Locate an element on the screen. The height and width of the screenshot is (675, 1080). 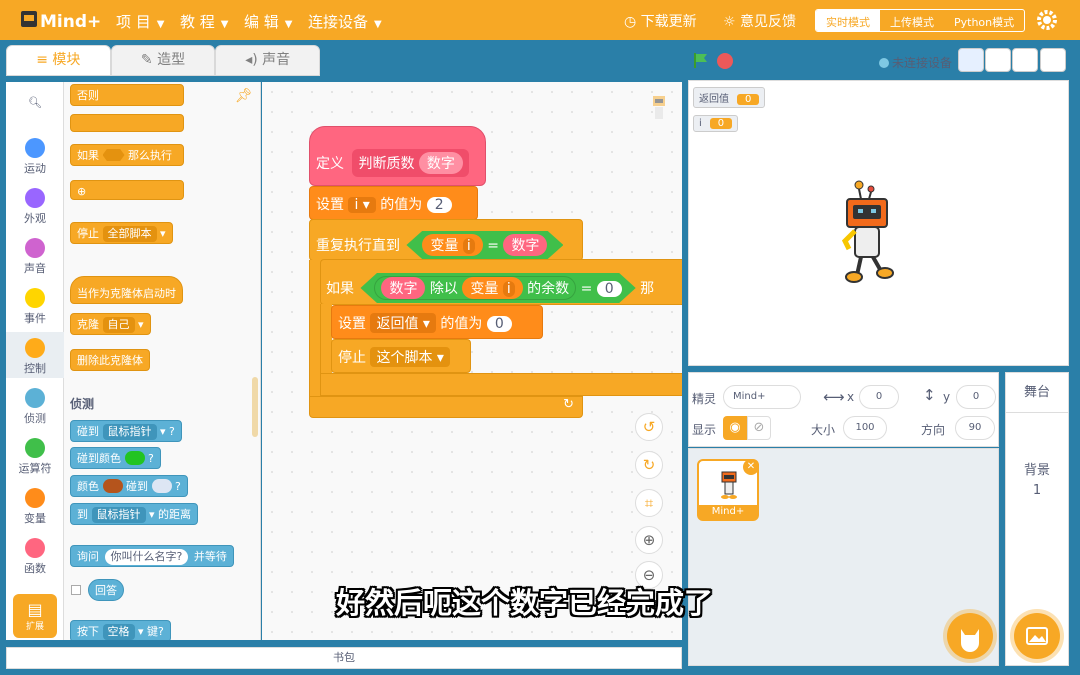
delete-sprite-icon: ✕ is located at coordinates (751, 467).